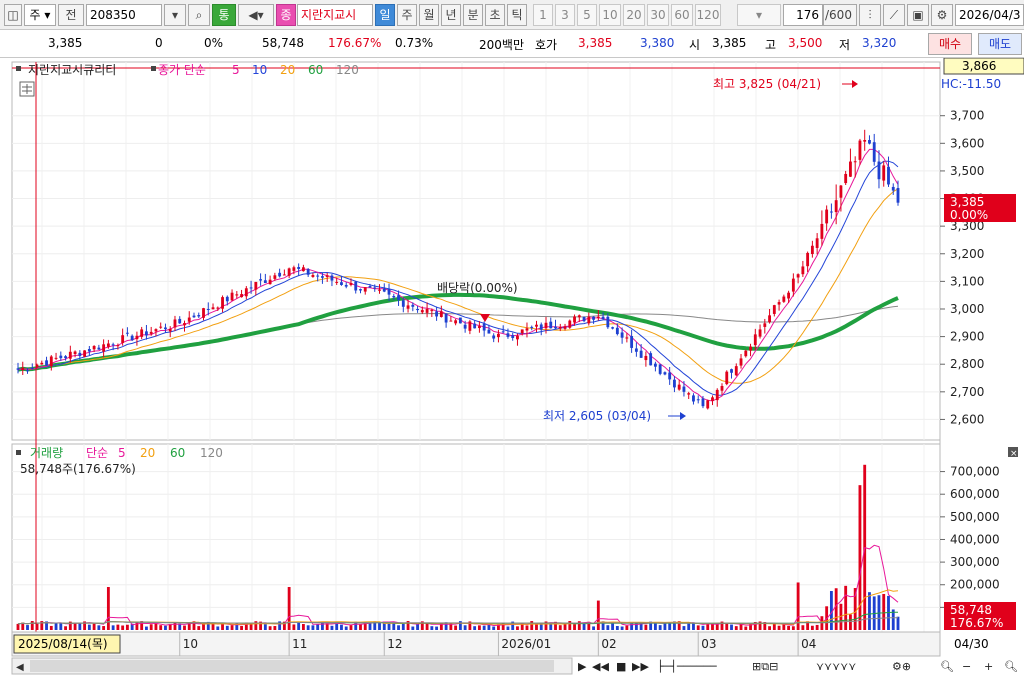 This screenshot has height=695, width=1024. I want to click on settings-gear-icon: ⚙, so click(942, 15).